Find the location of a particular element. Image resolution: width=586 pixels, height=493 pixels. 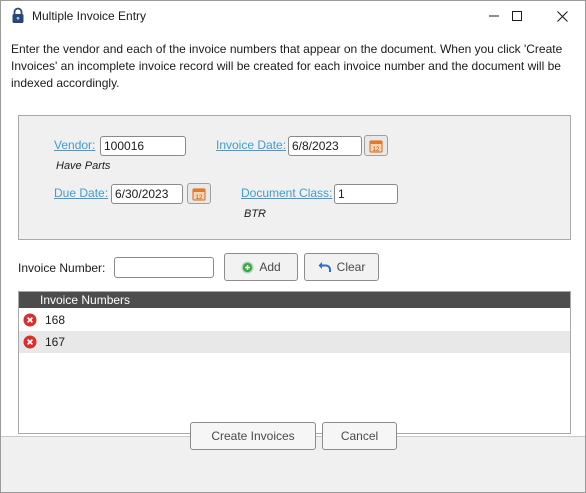

document-class-link: Document Class: is located at coordinates (286, 193).